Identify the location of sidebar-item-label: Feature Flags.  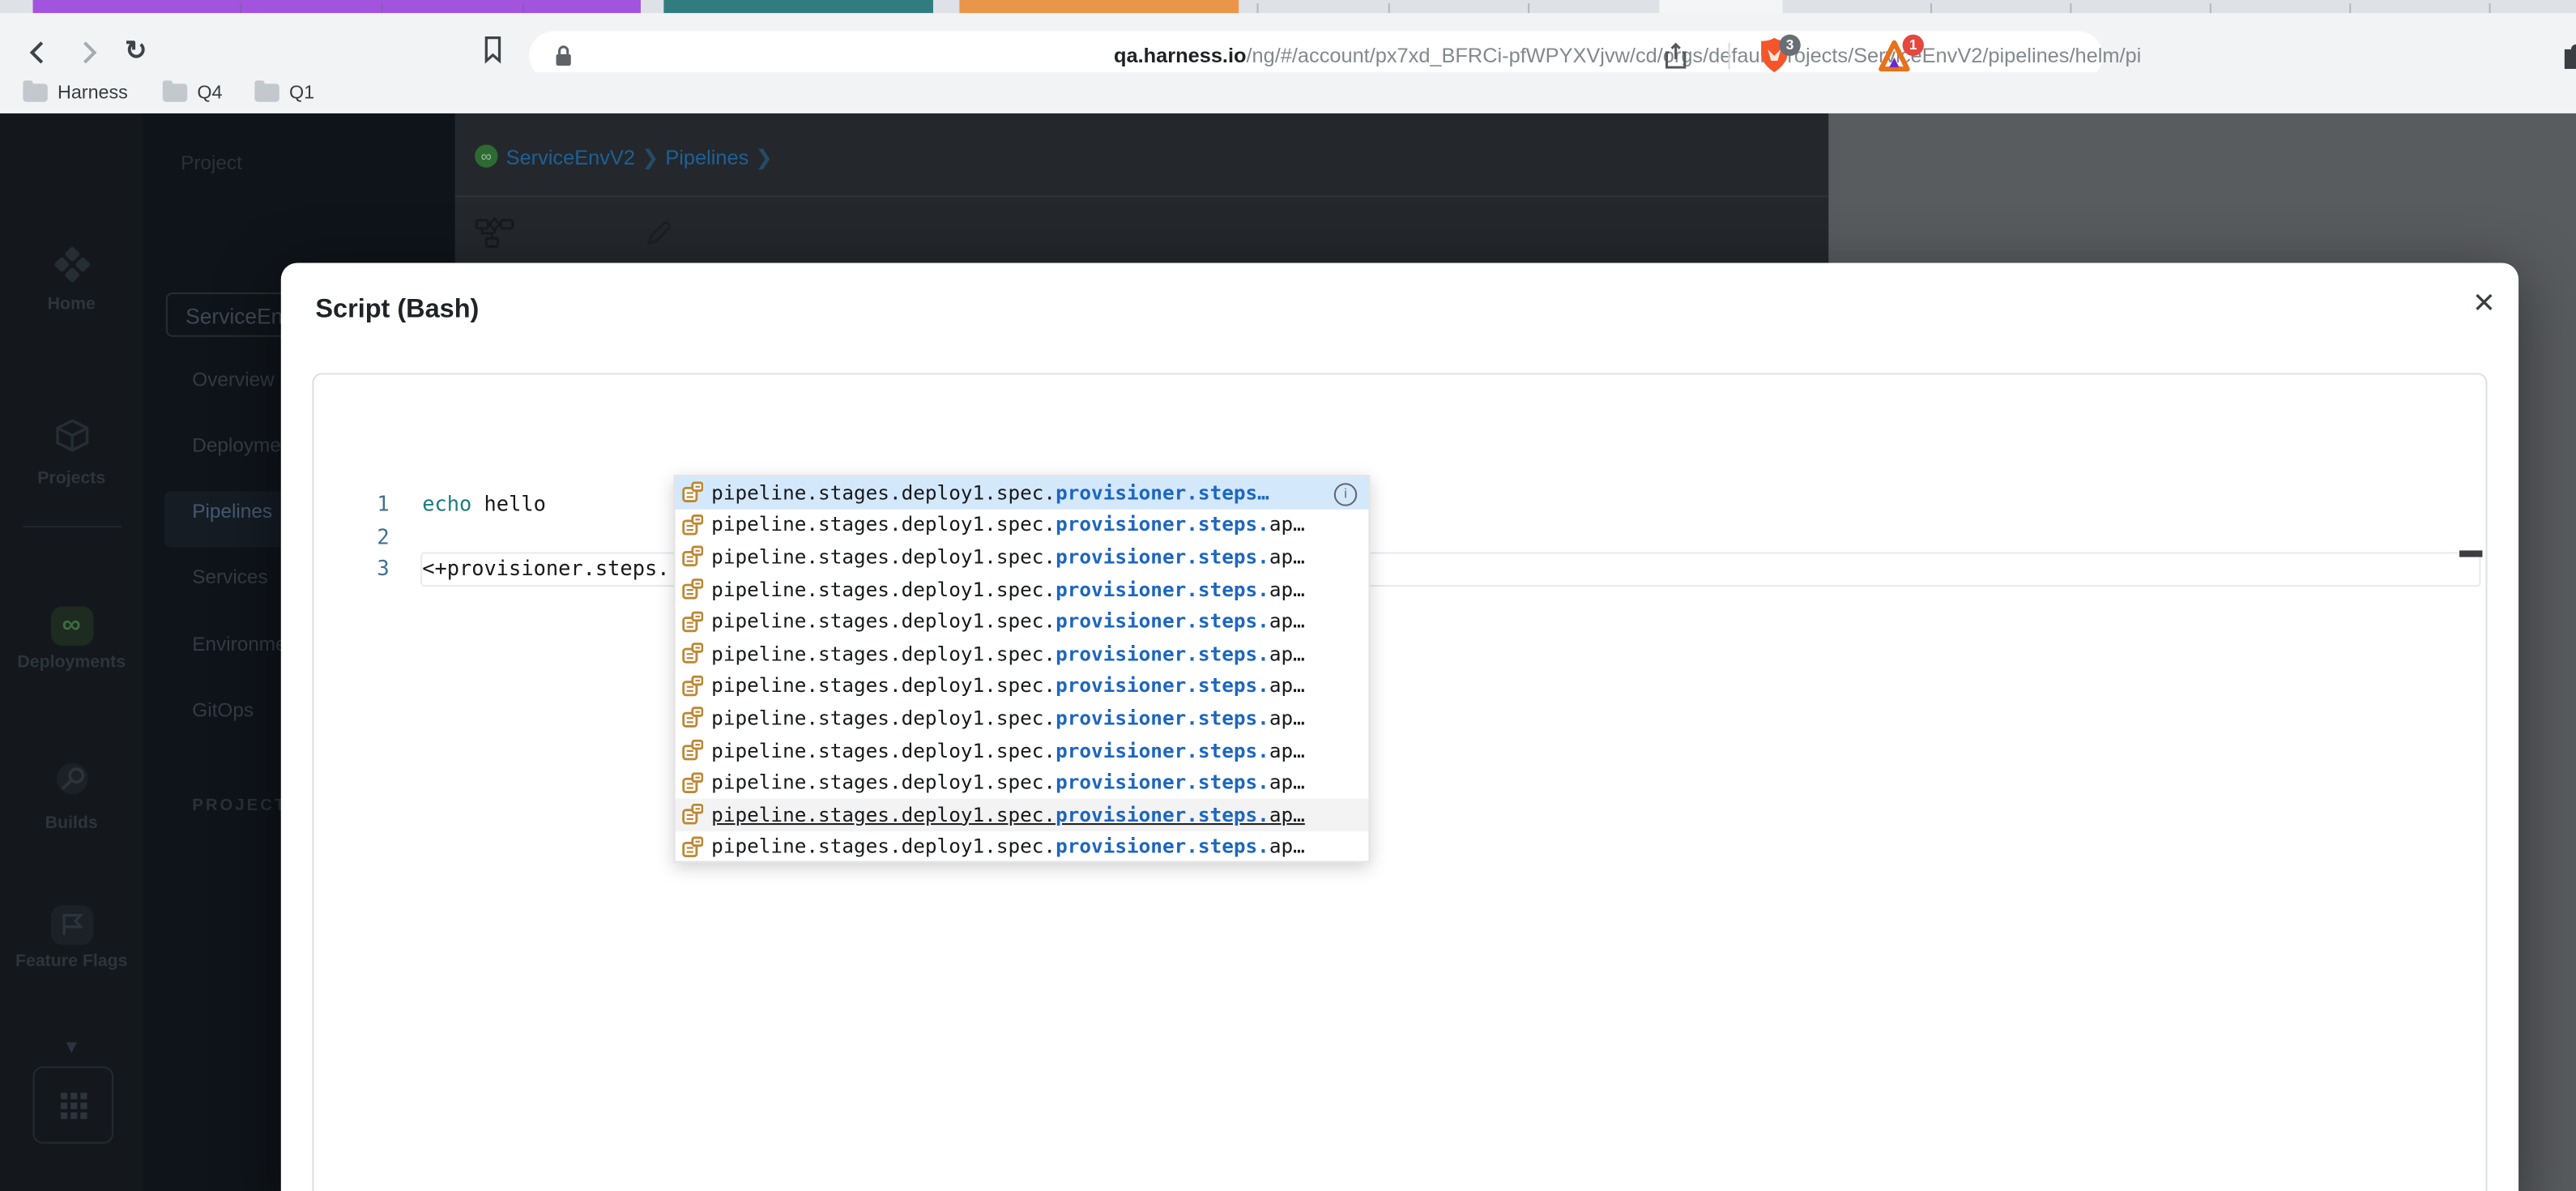
(71, 961).